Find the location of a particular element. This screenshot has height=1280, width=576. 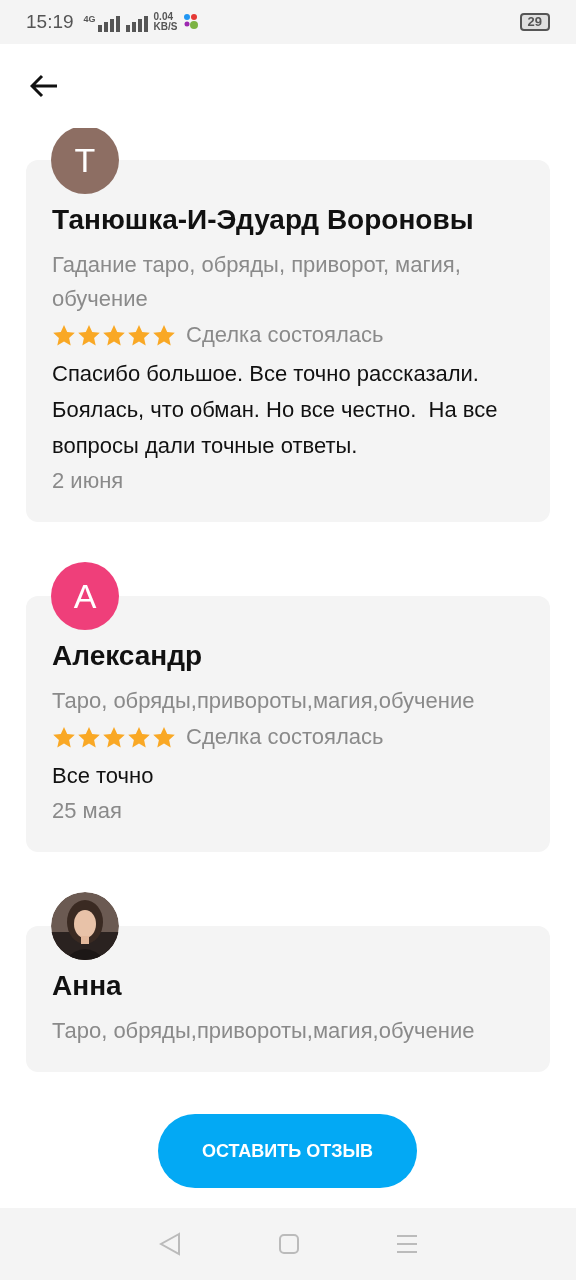

service-tags: Гадание таро, обряды, приворот, магия, обучение is located at coordinates (291, 282).